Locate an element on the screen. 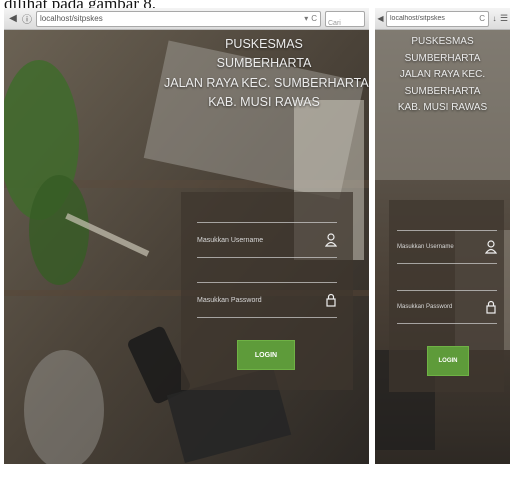 This screenshot has width=514, height=492. menu-icon: ☰ is located at coordinates (504, 18).